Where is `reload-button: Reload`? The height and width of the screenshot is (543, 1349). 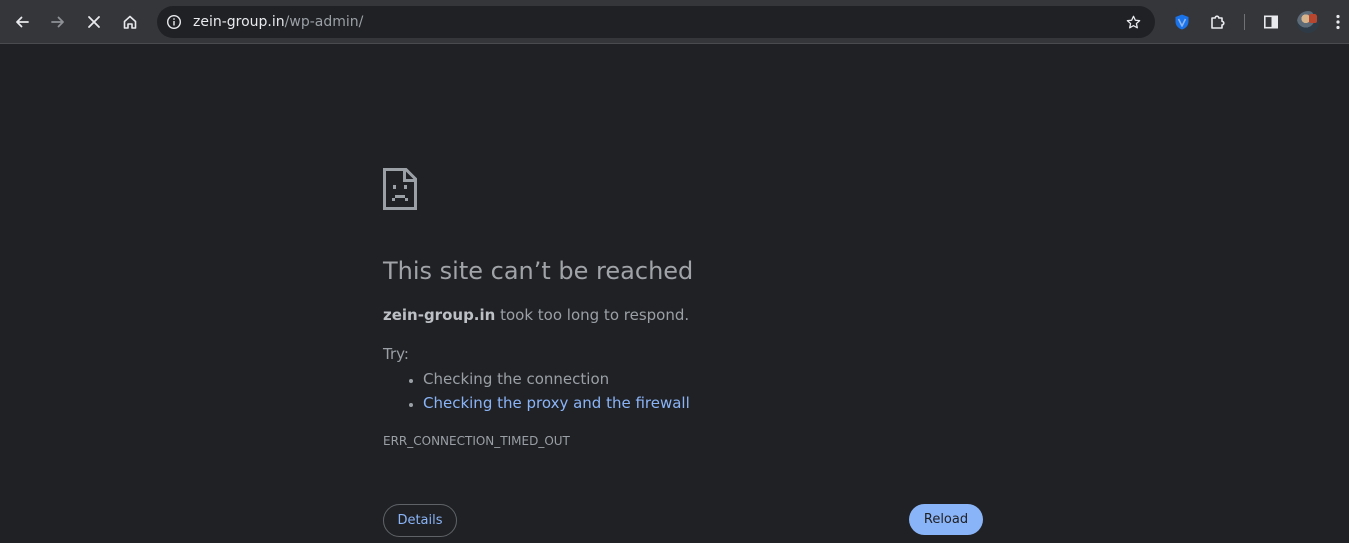
reload-button: Reload is located at coordinates (946, 519).